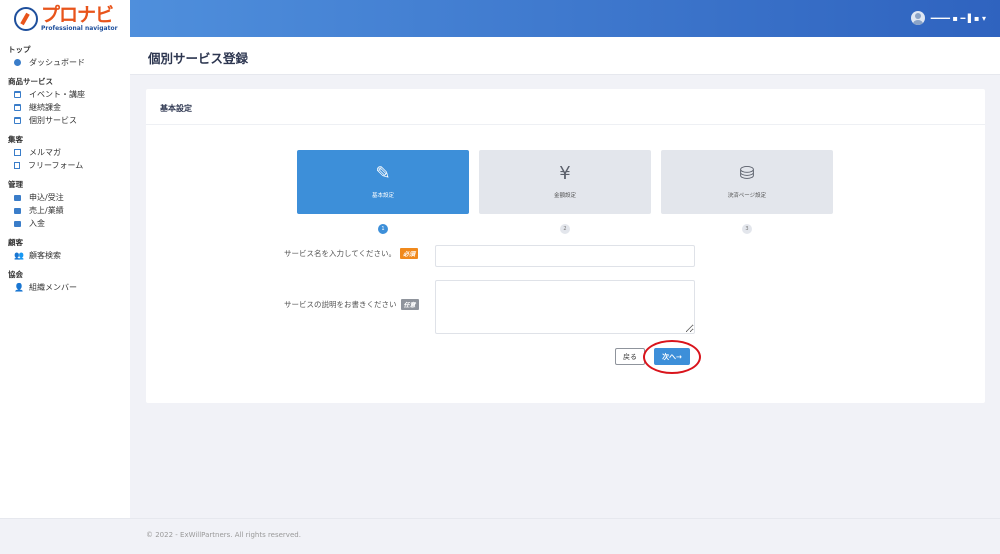 This screenshot has width=1000, height=554. Describe the element at coordinates (45, 255) in the screenshot. I see `sidebar-item-label: 顧客検索` at that location.